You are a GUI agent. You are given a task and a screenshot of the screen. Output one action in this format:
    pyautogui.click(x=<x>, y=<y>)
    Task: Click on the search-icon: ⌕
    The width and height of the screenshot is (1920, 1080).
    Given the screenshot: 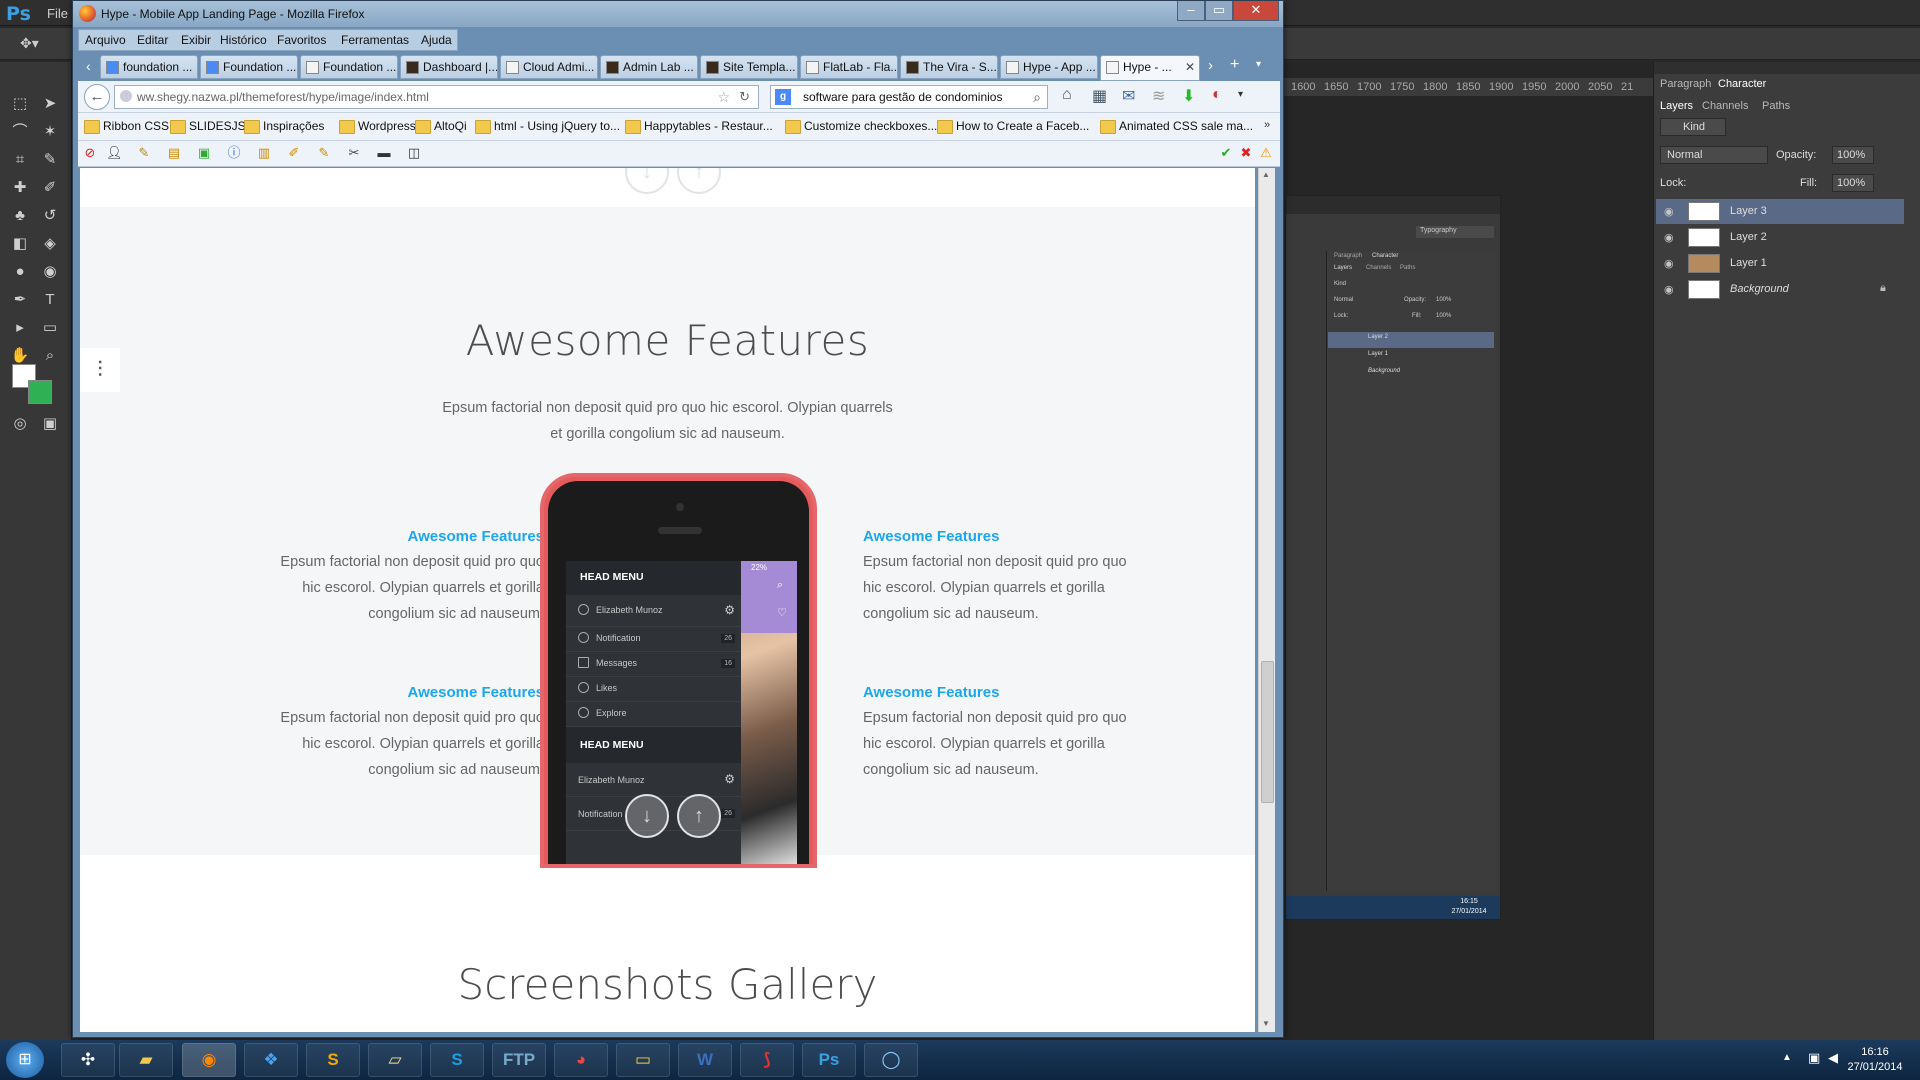 What is the action you would take?
    pyautogui.click(x=1037, y=97)
    